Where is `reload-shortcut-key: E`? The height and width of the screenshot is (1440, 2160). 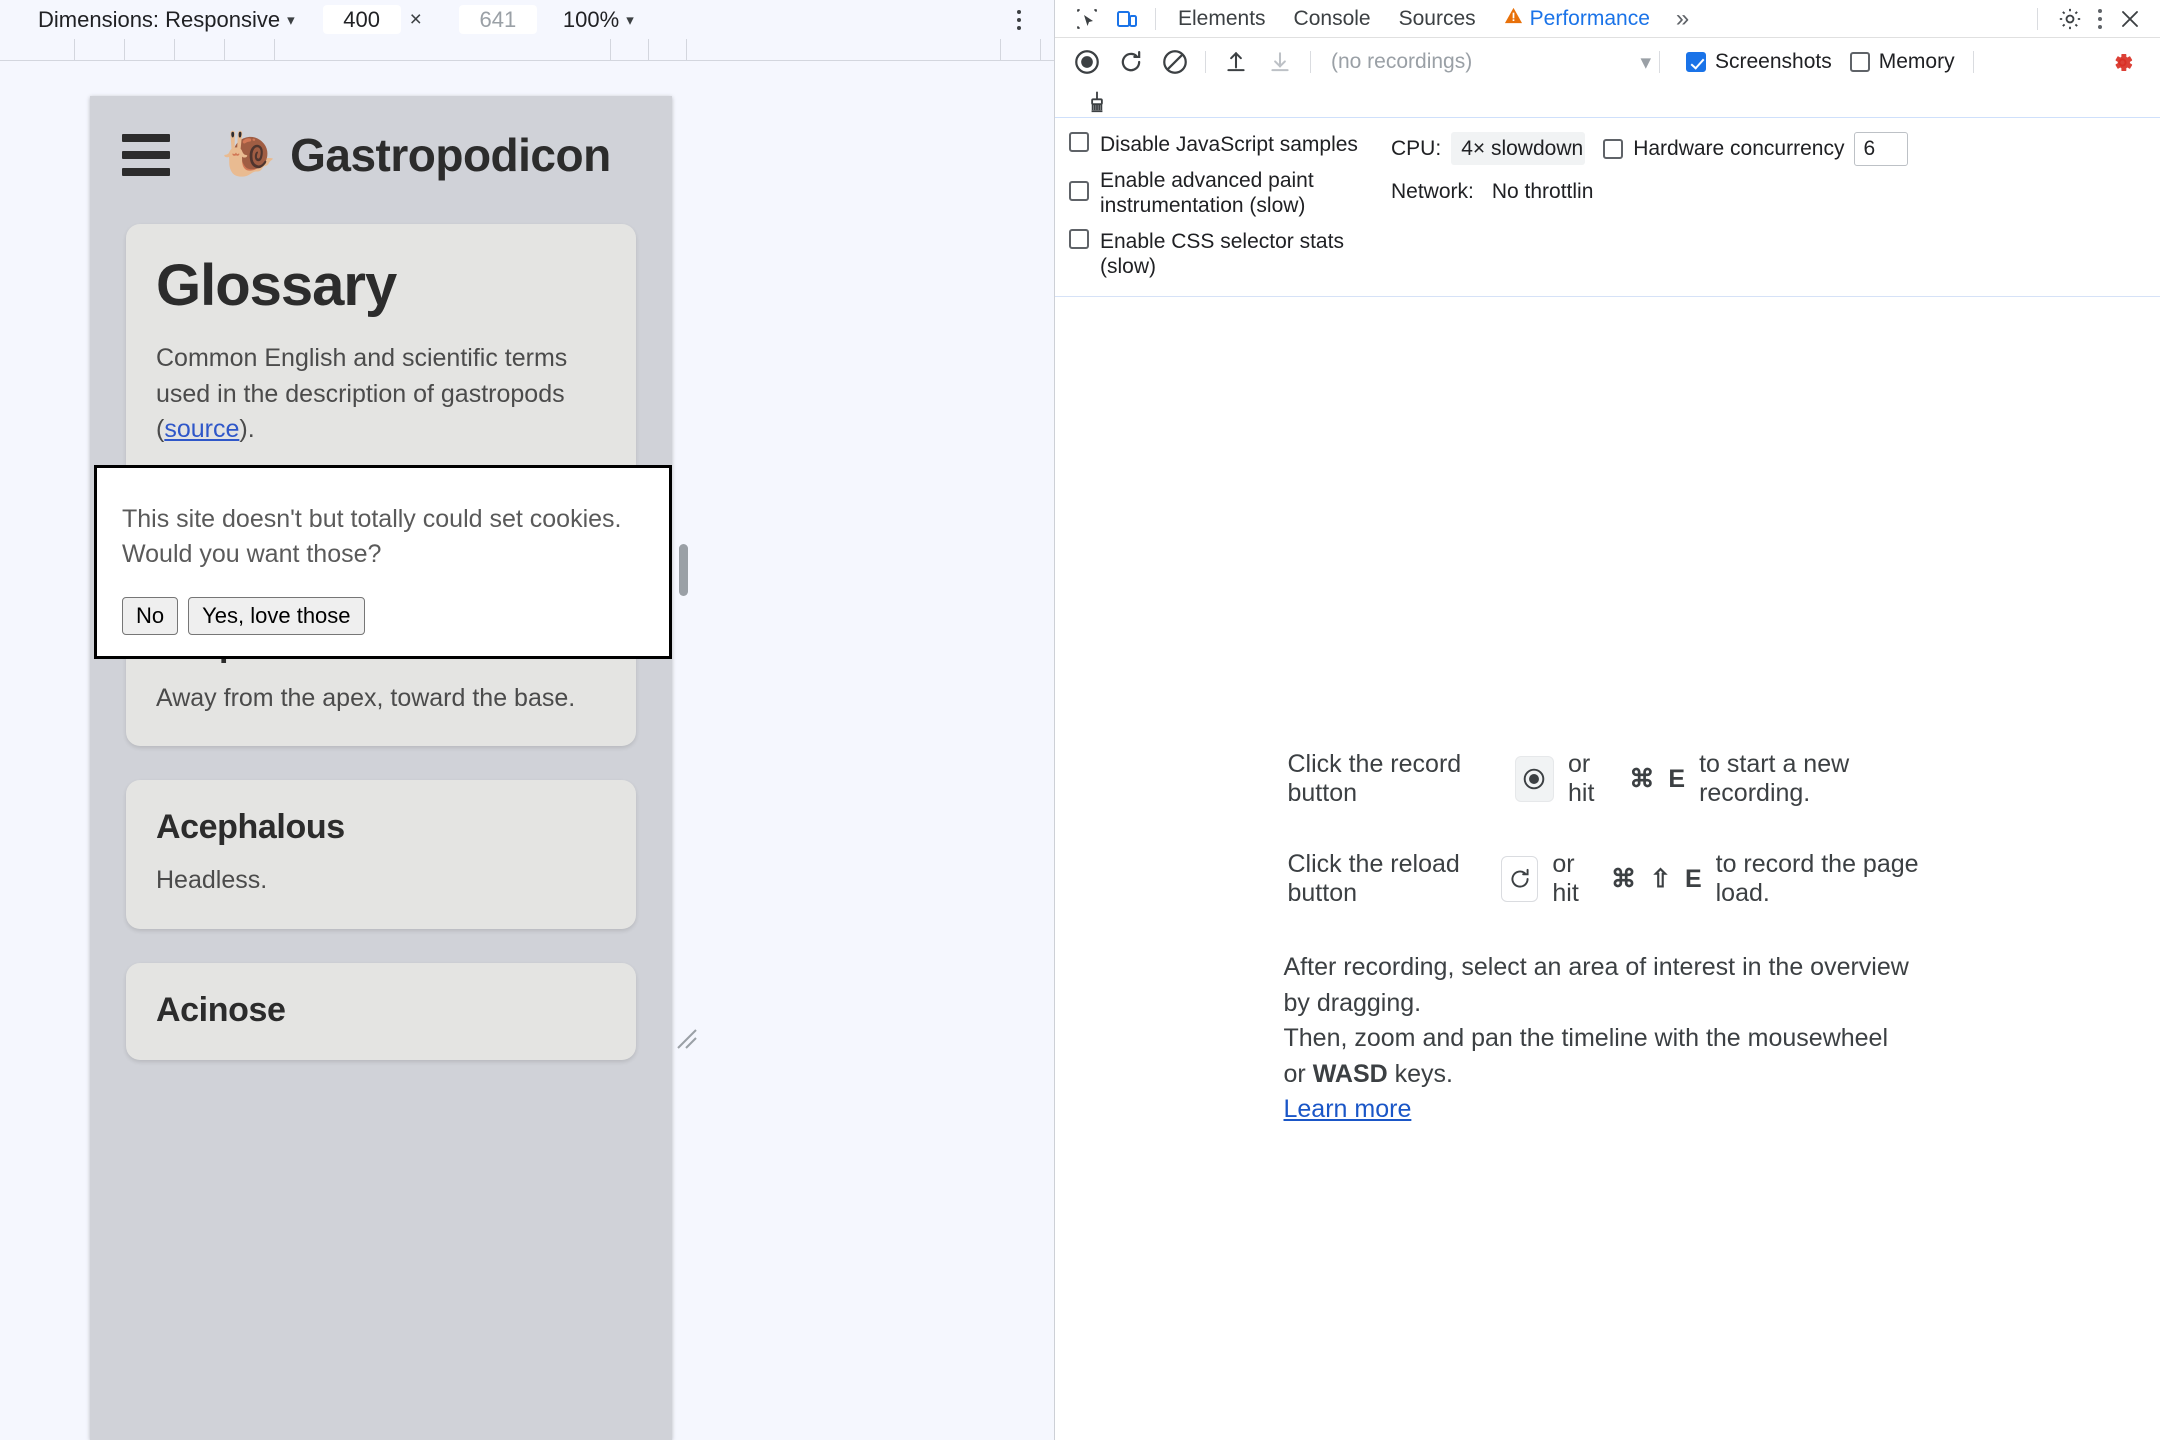
reload-shortcut-key: E is located at coordinates (1693, 878).